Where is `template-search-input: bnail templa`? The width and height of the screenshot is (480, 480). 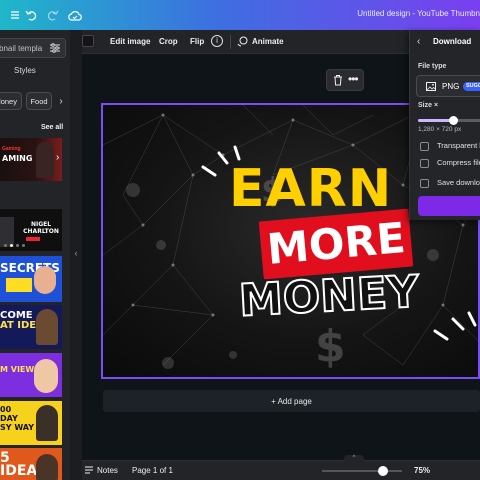
template-search-input: bnail templa is located at coordinates (33, 48).